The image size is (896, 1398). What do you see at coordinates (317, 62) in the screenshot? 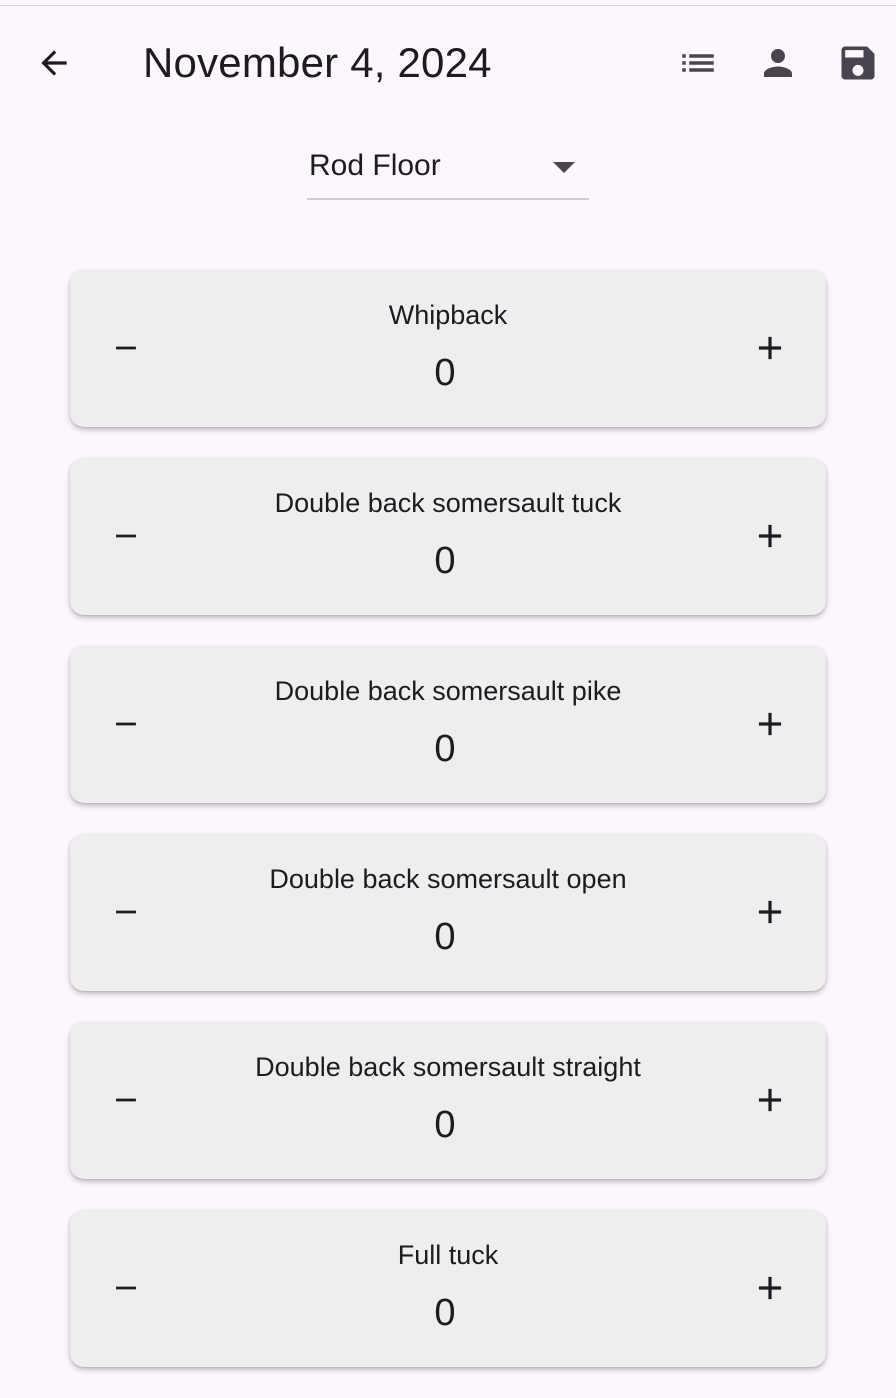
I see `page-title: November 4, 2024` at bounding box center [317, 62].